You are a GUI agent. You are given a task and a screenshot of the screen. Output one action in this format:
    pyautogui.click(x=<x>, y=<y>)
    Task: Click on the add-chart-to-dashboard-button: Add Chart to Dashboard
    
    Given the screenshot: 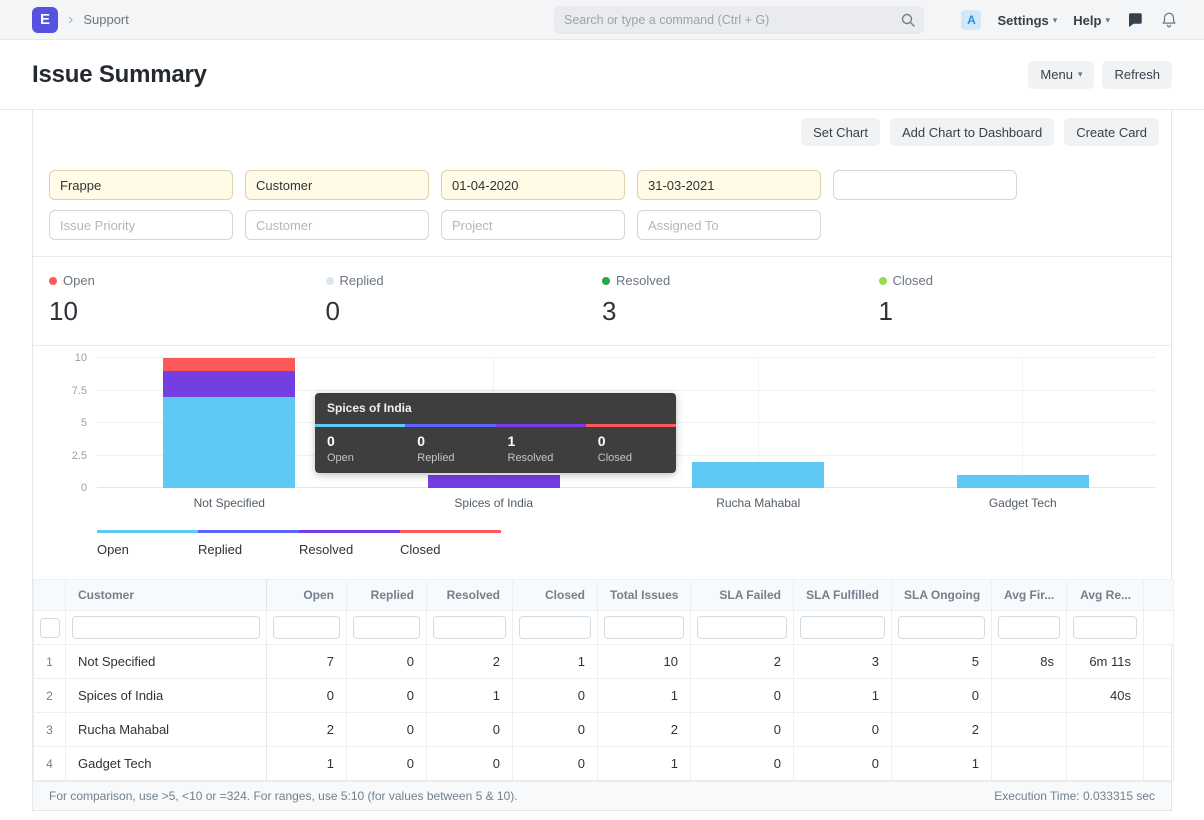 What is the action you would take?
    pyautogui.click(x=972, y=132)
    